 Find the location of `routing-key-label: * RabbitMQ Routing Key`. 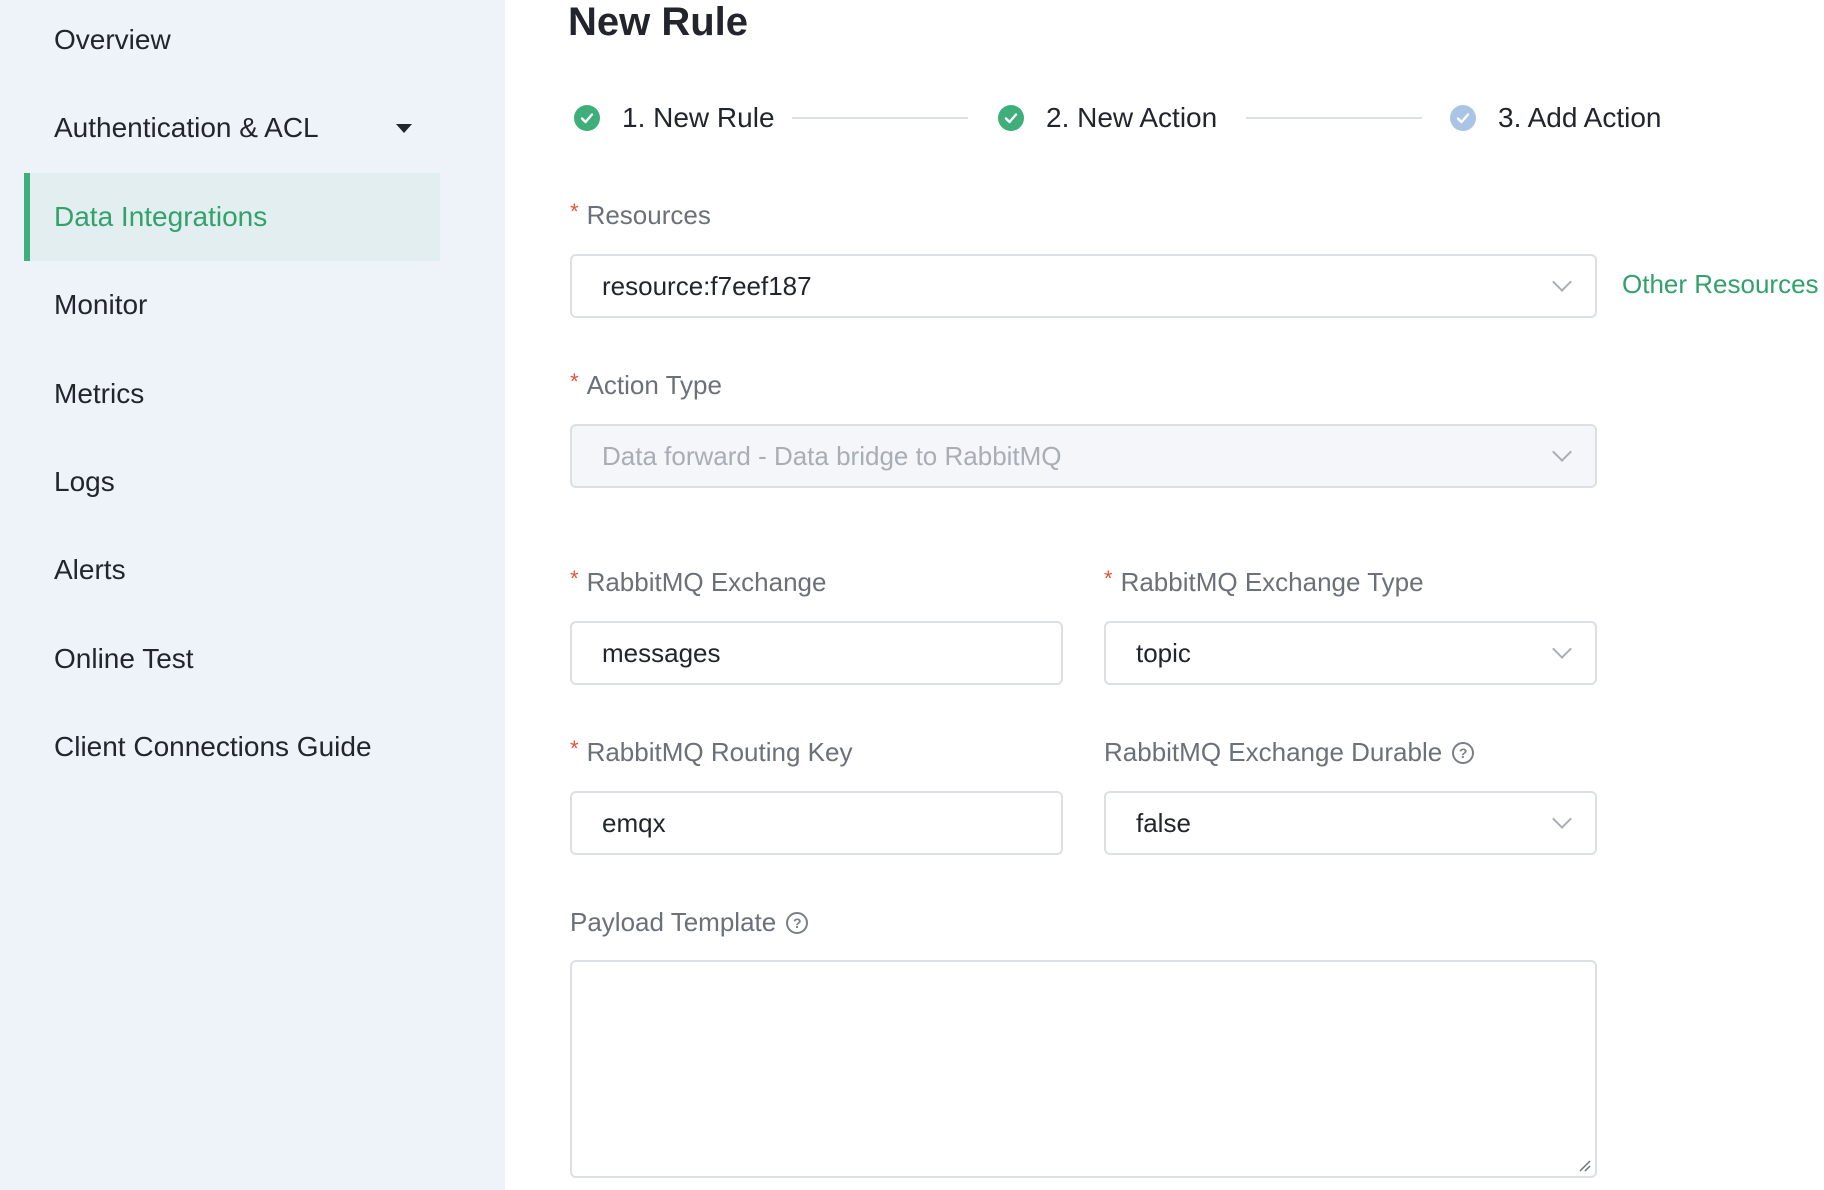

routing-key-label: * RabbitMQ Routing Key is located at coordinates (711, 751).